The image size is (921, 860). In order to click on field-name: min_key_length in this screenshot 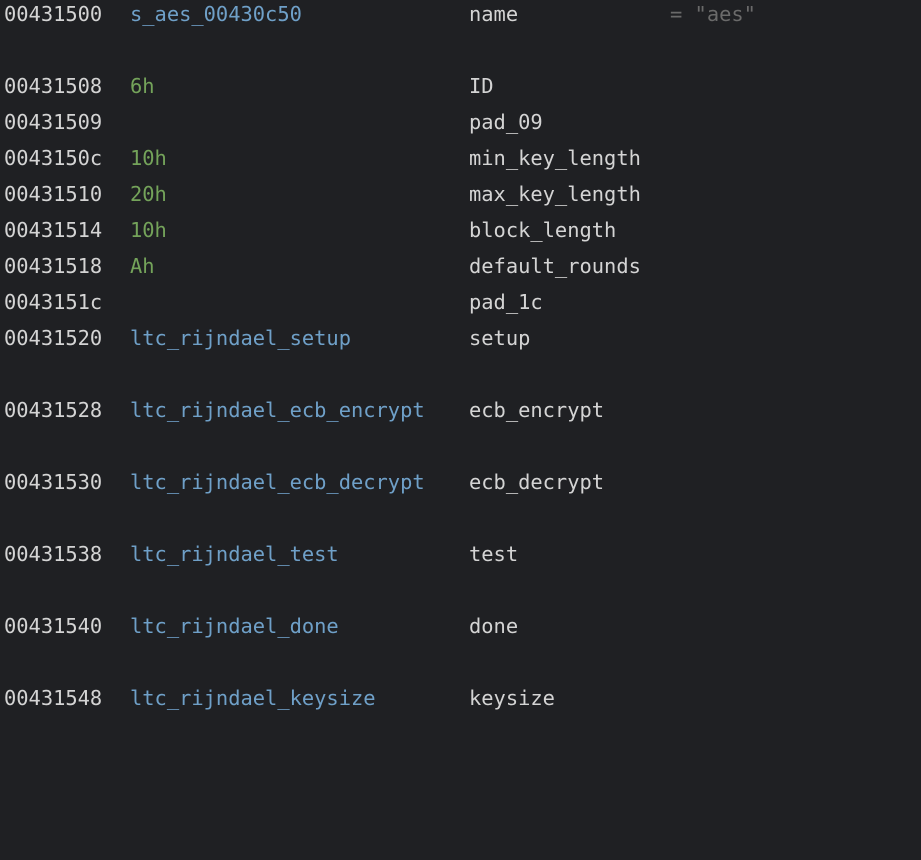, I will do `click(555, 158)`.